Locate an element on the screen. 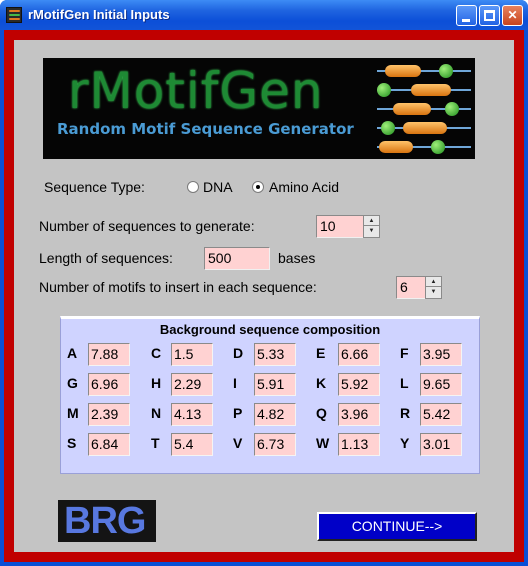 This screenshot has height=566, width=528. minimize-button is located at coordinates (466, 15).